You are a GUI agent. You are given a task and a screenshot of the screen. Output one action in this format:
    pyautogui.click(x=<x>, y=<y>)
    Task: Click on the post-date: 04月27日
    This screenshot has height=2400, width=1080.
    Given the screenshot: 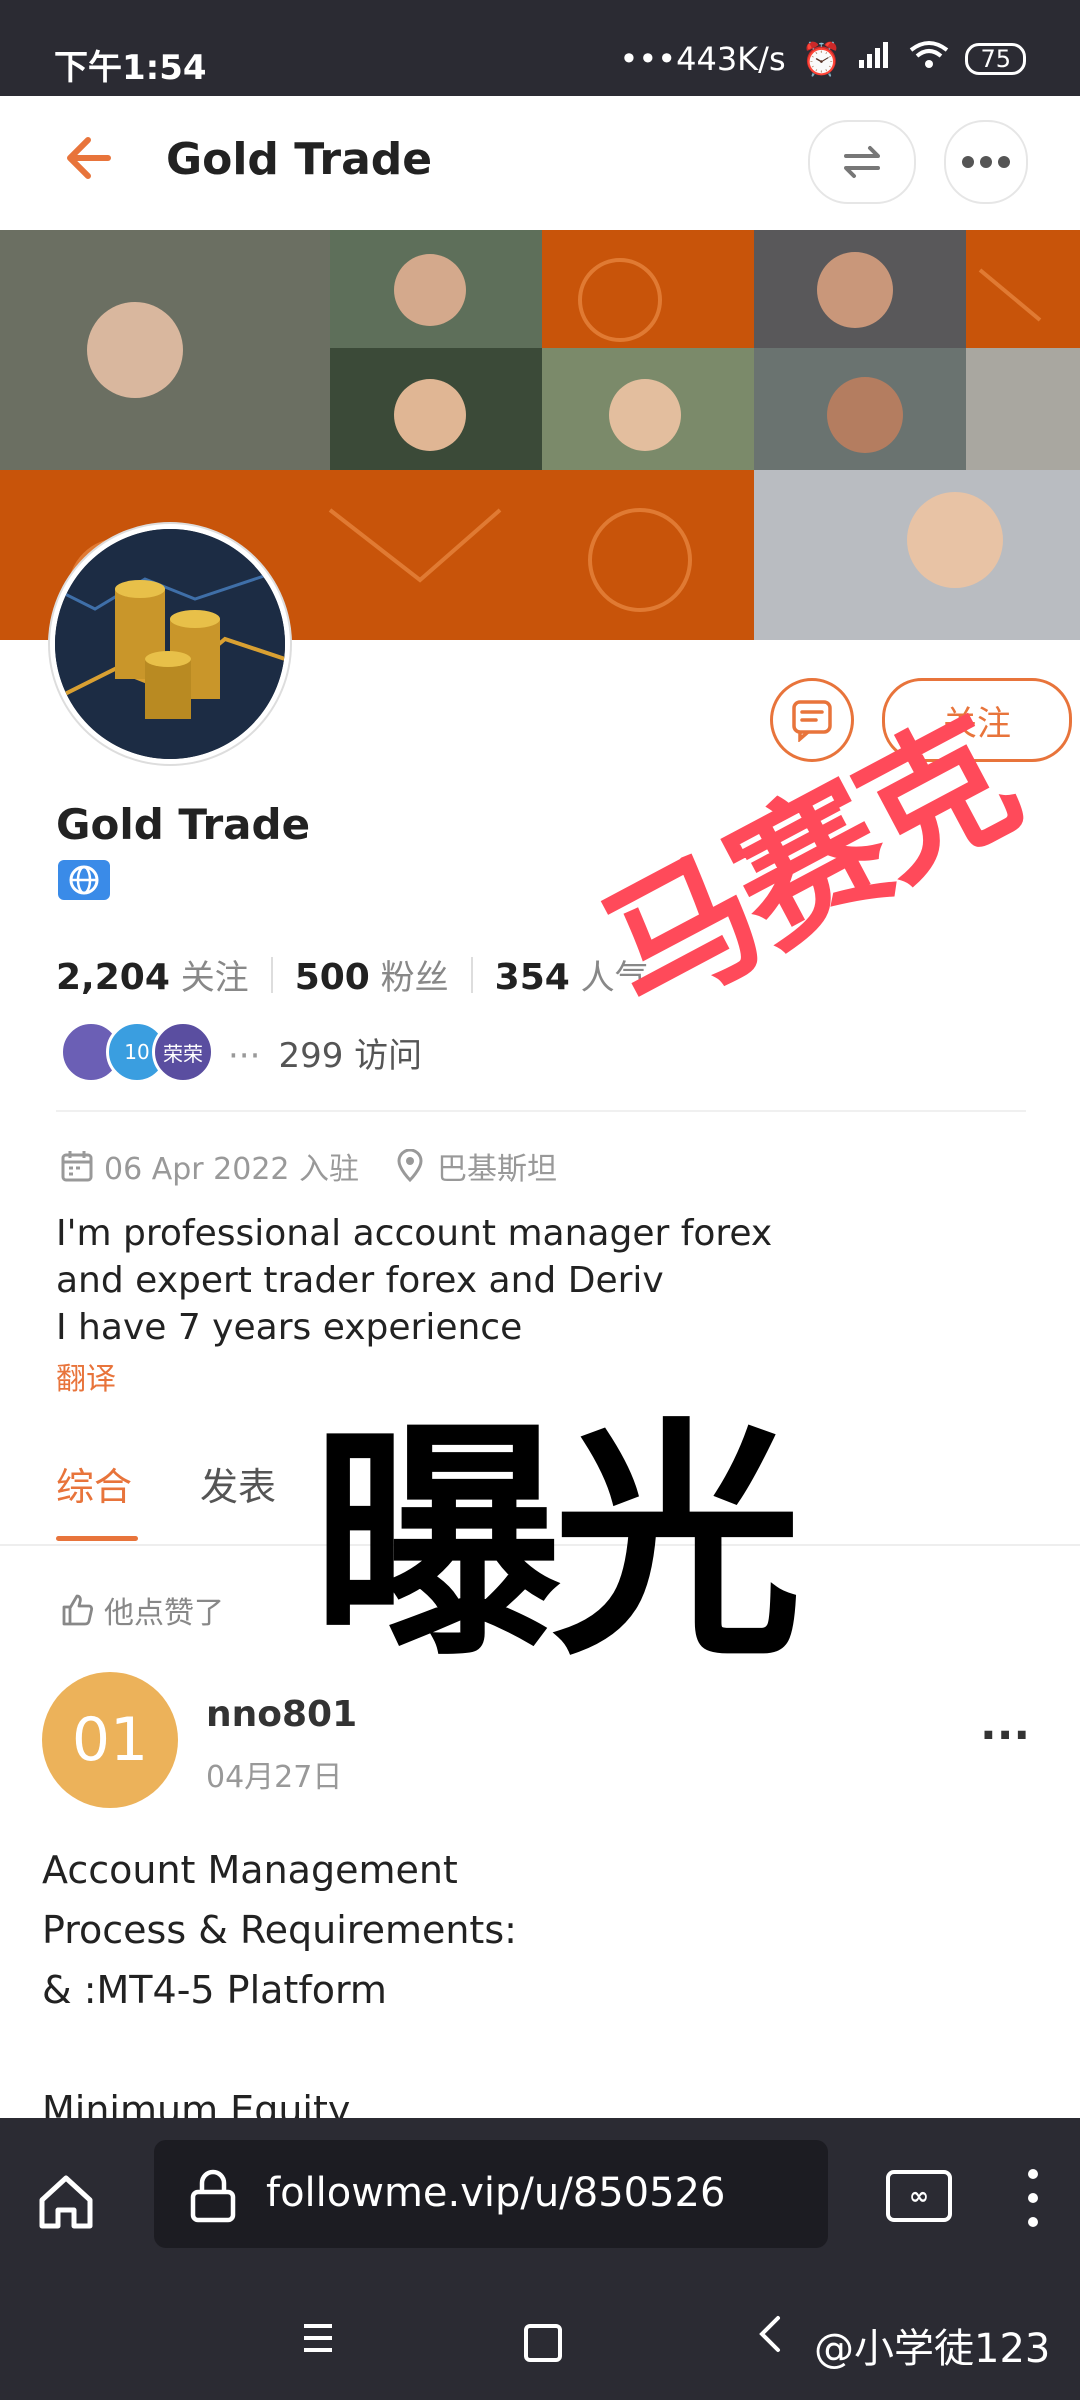 What is the action you would take?
    pyautogui.click(x=274, y=1777)
    